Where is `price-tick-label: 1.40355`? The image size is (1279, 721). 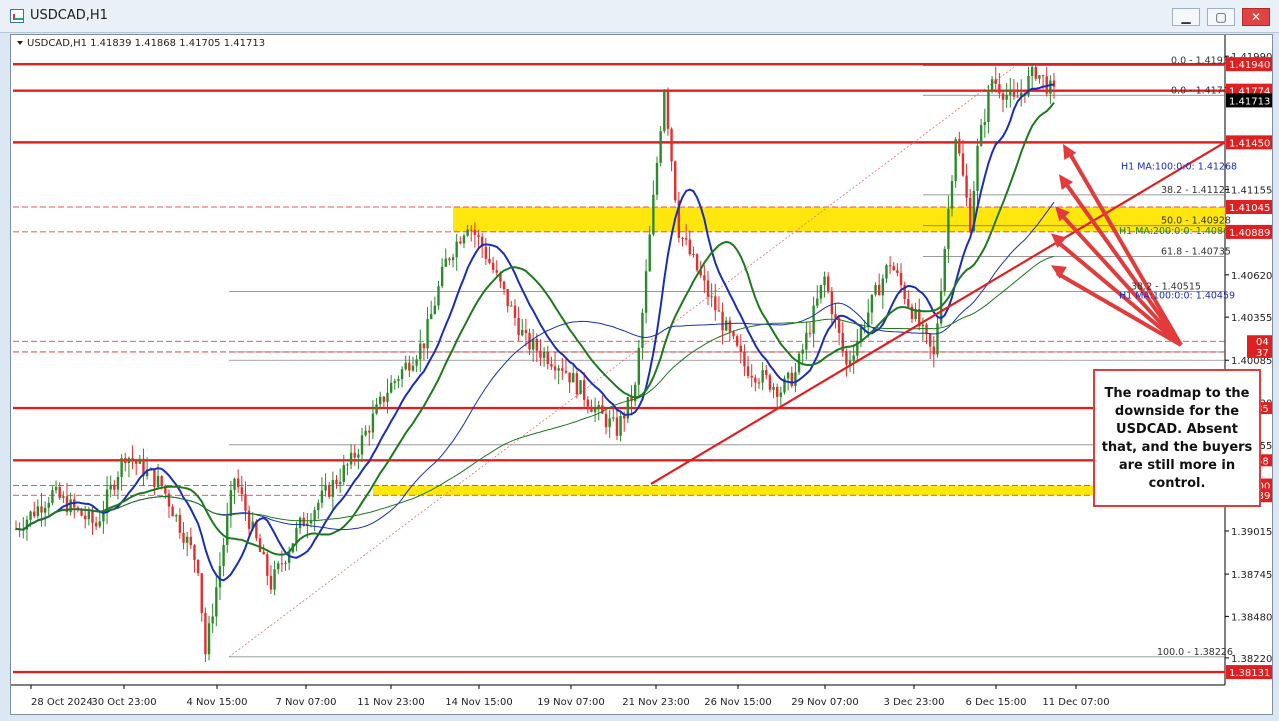 price-tick-label: 1.40355 is located at coordinates (1251, 318).